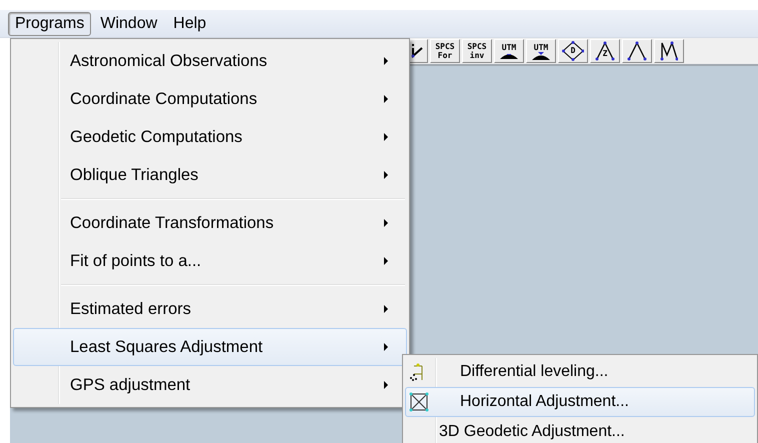 This screenshot has width=758, height=443. I want to click on menu-item: Oblique Triangles, so click(210, 175).